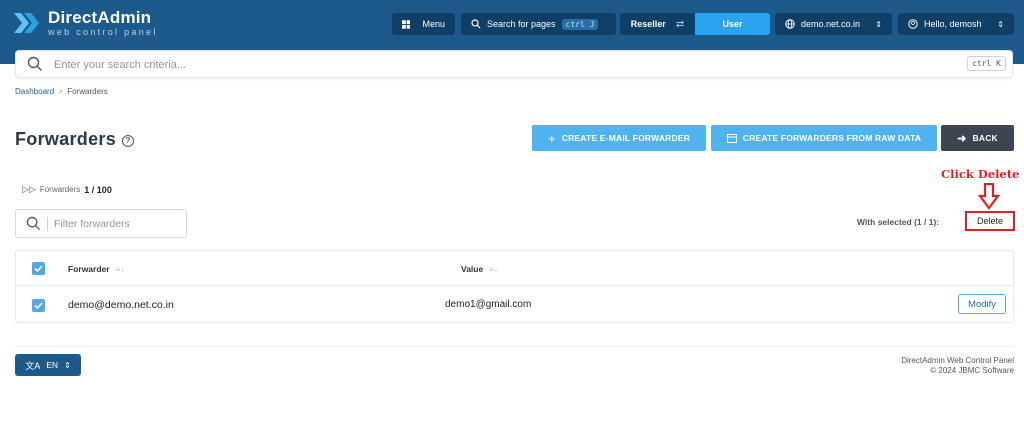  What do you see at coordinates (128, 141) in the screenshot?
I see `help-icon: ?` at bounding box center [128, 141].